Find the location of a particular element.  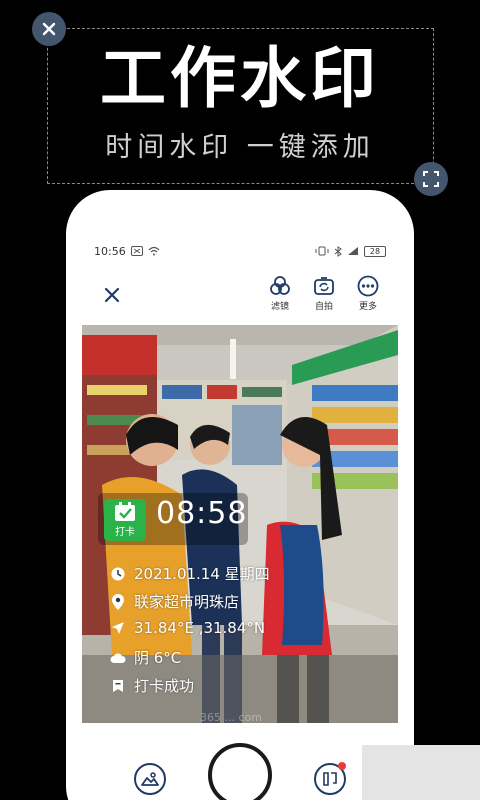

signal-icon is located at coordinates (353, 251).